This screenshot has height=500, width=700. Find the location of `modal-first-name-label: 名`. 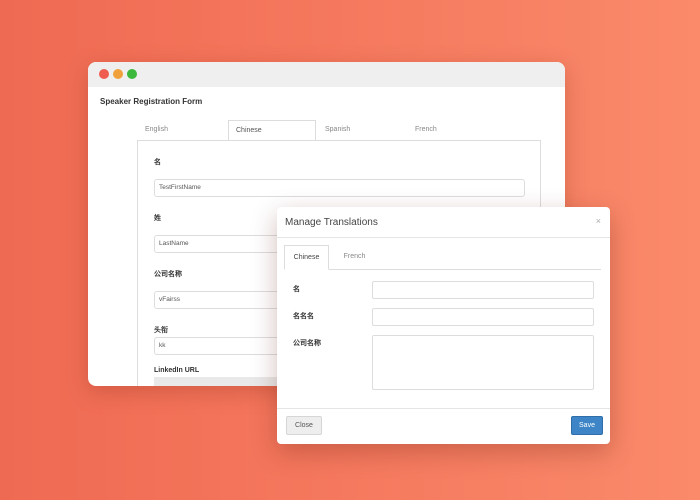

modal-first-name-label: 名 is located at coordinates (296, 289).